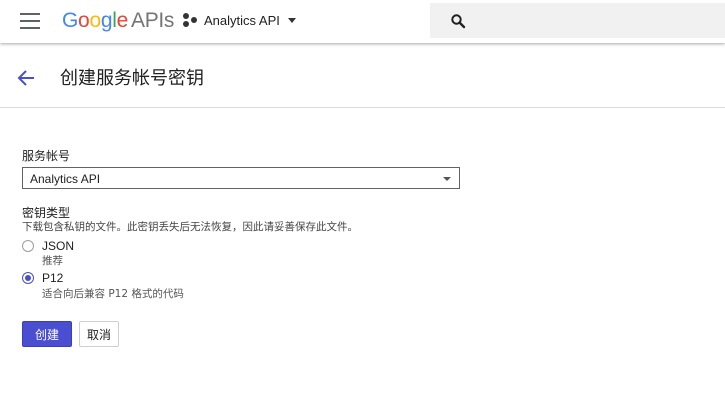 The width and height of the screenshot is (725, 402). What do you see at coordinates (190, 20) in the screenshot?
I see `project-icon` at bounding box center [190, 20].